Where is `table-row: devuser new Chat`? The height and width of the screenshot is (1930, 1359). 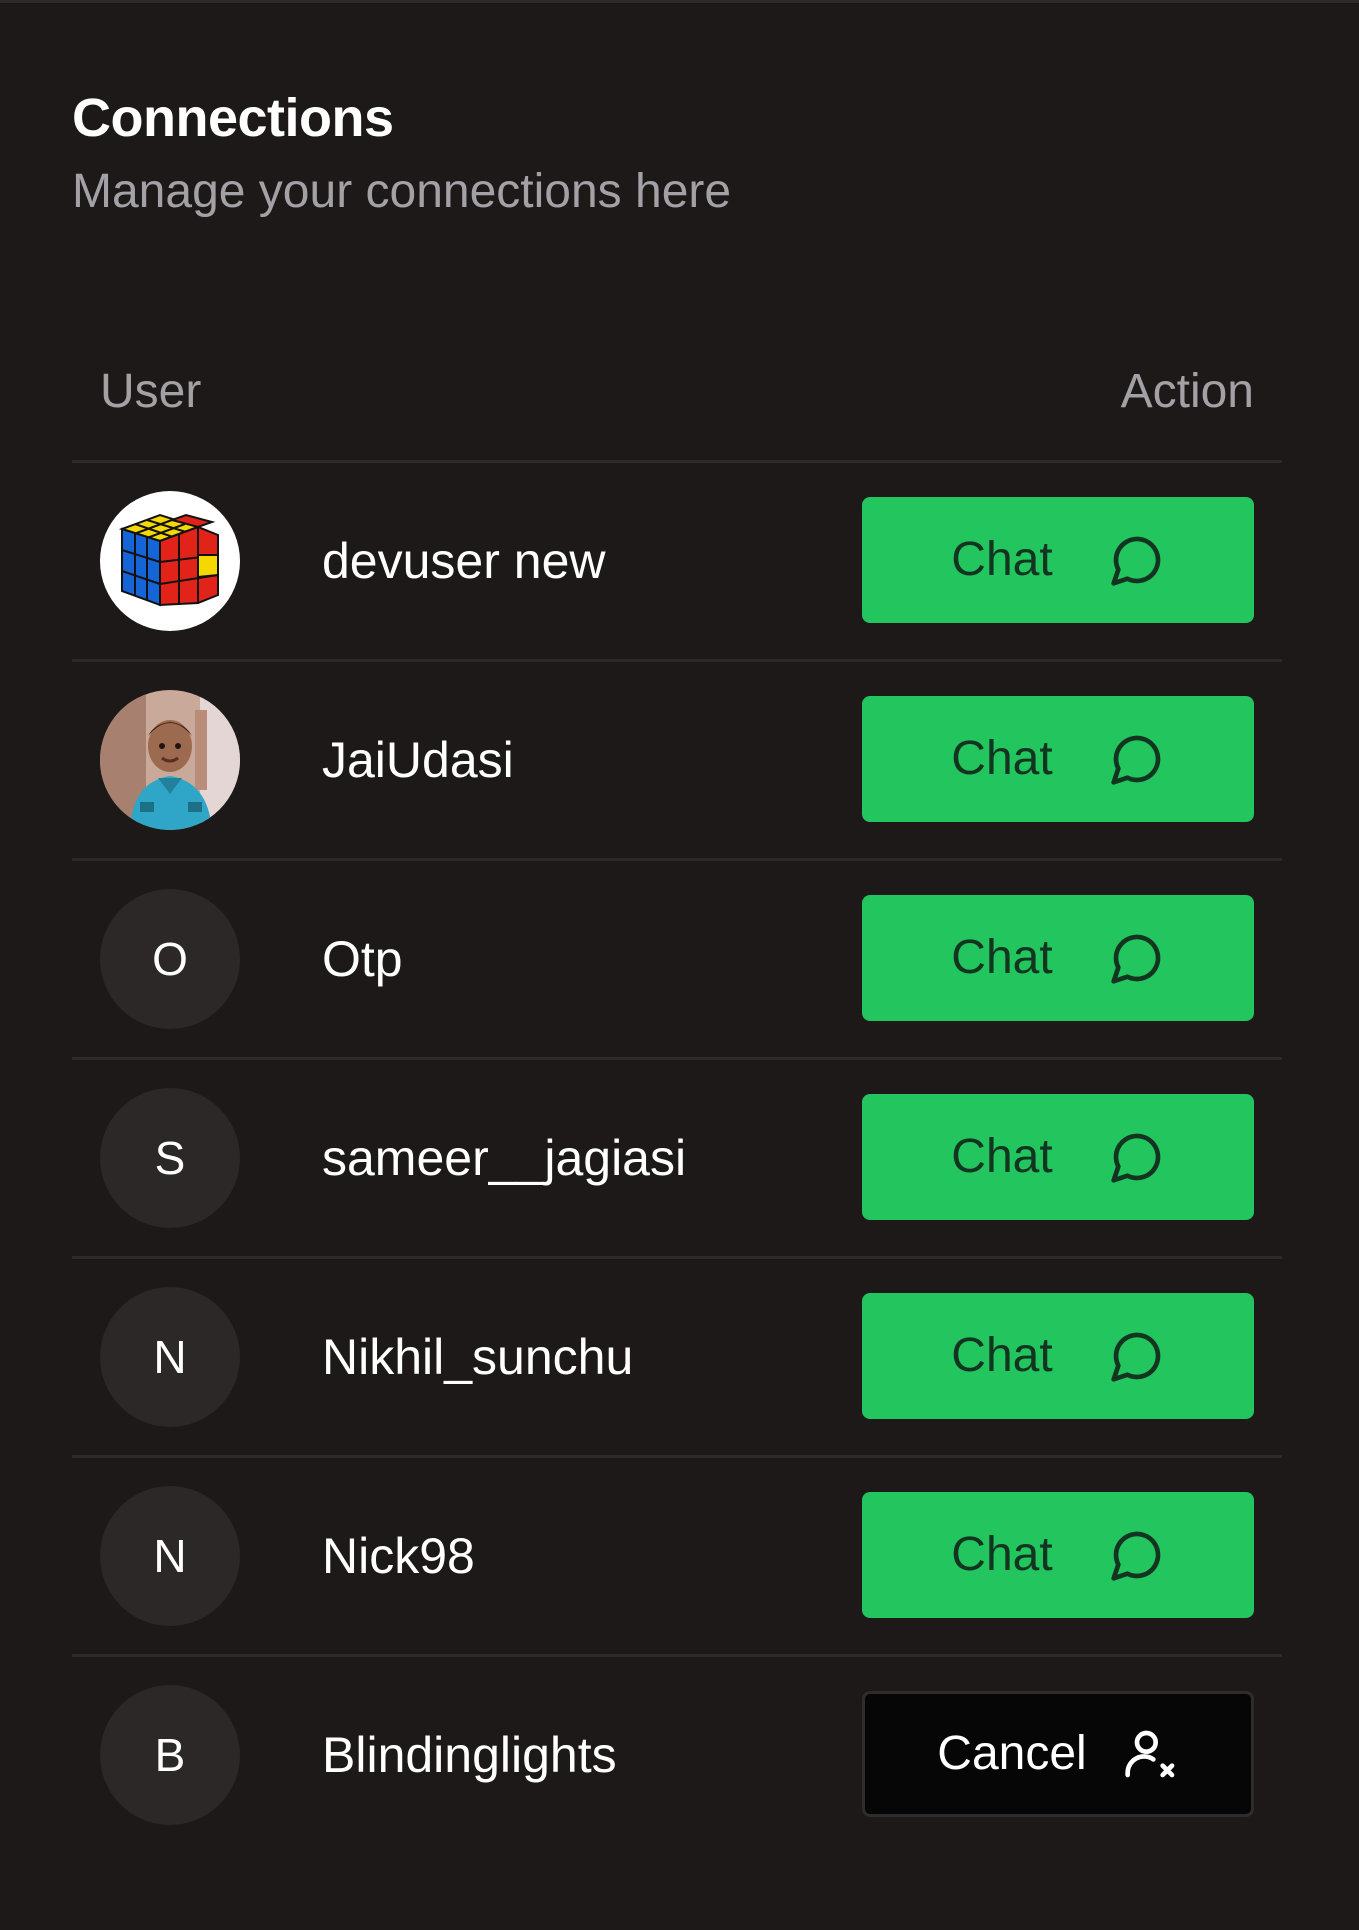
table-row: devuser new Chat is located at coordinates (677, 562).